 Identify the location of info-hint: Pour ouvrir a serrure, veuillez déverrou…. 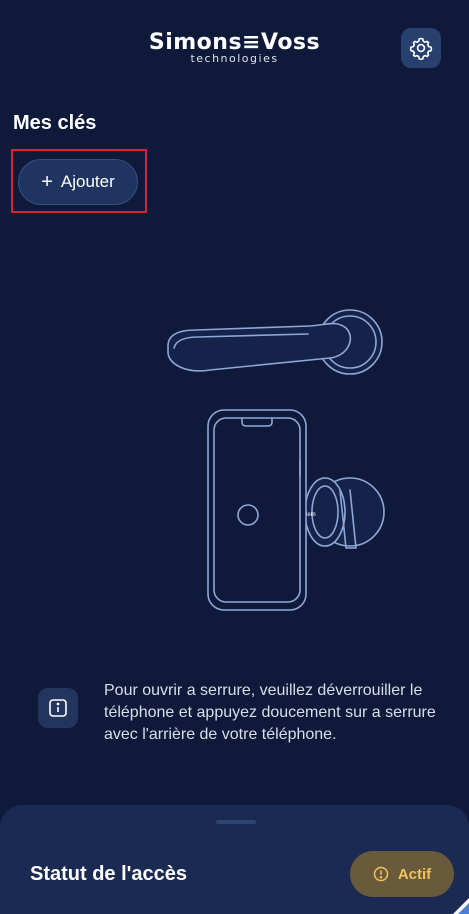
(251, 725).